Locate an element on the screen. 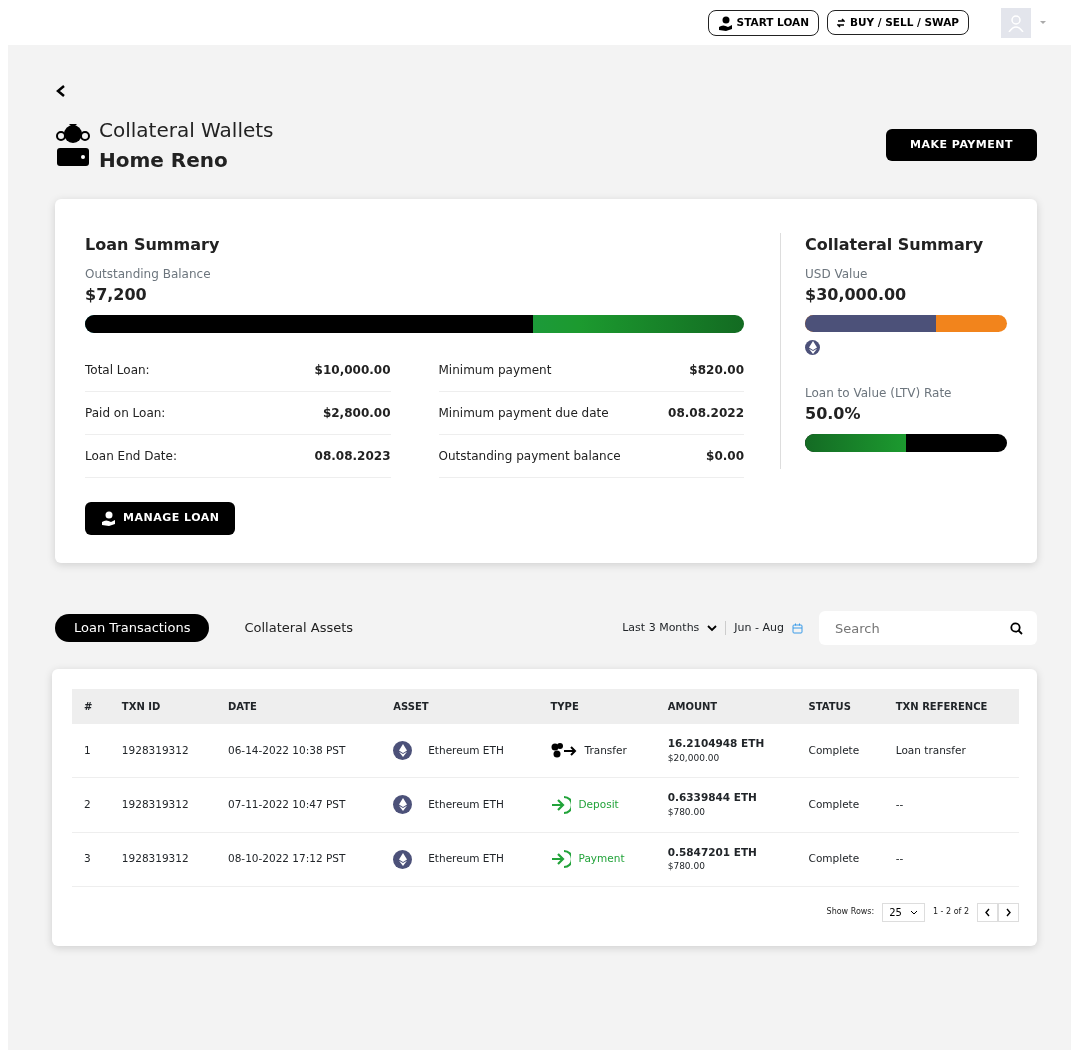 This screenshot has height=1050, width=1071. date-cell: 07-11-2022 10:47 PST is located at coordinates (299, 804).